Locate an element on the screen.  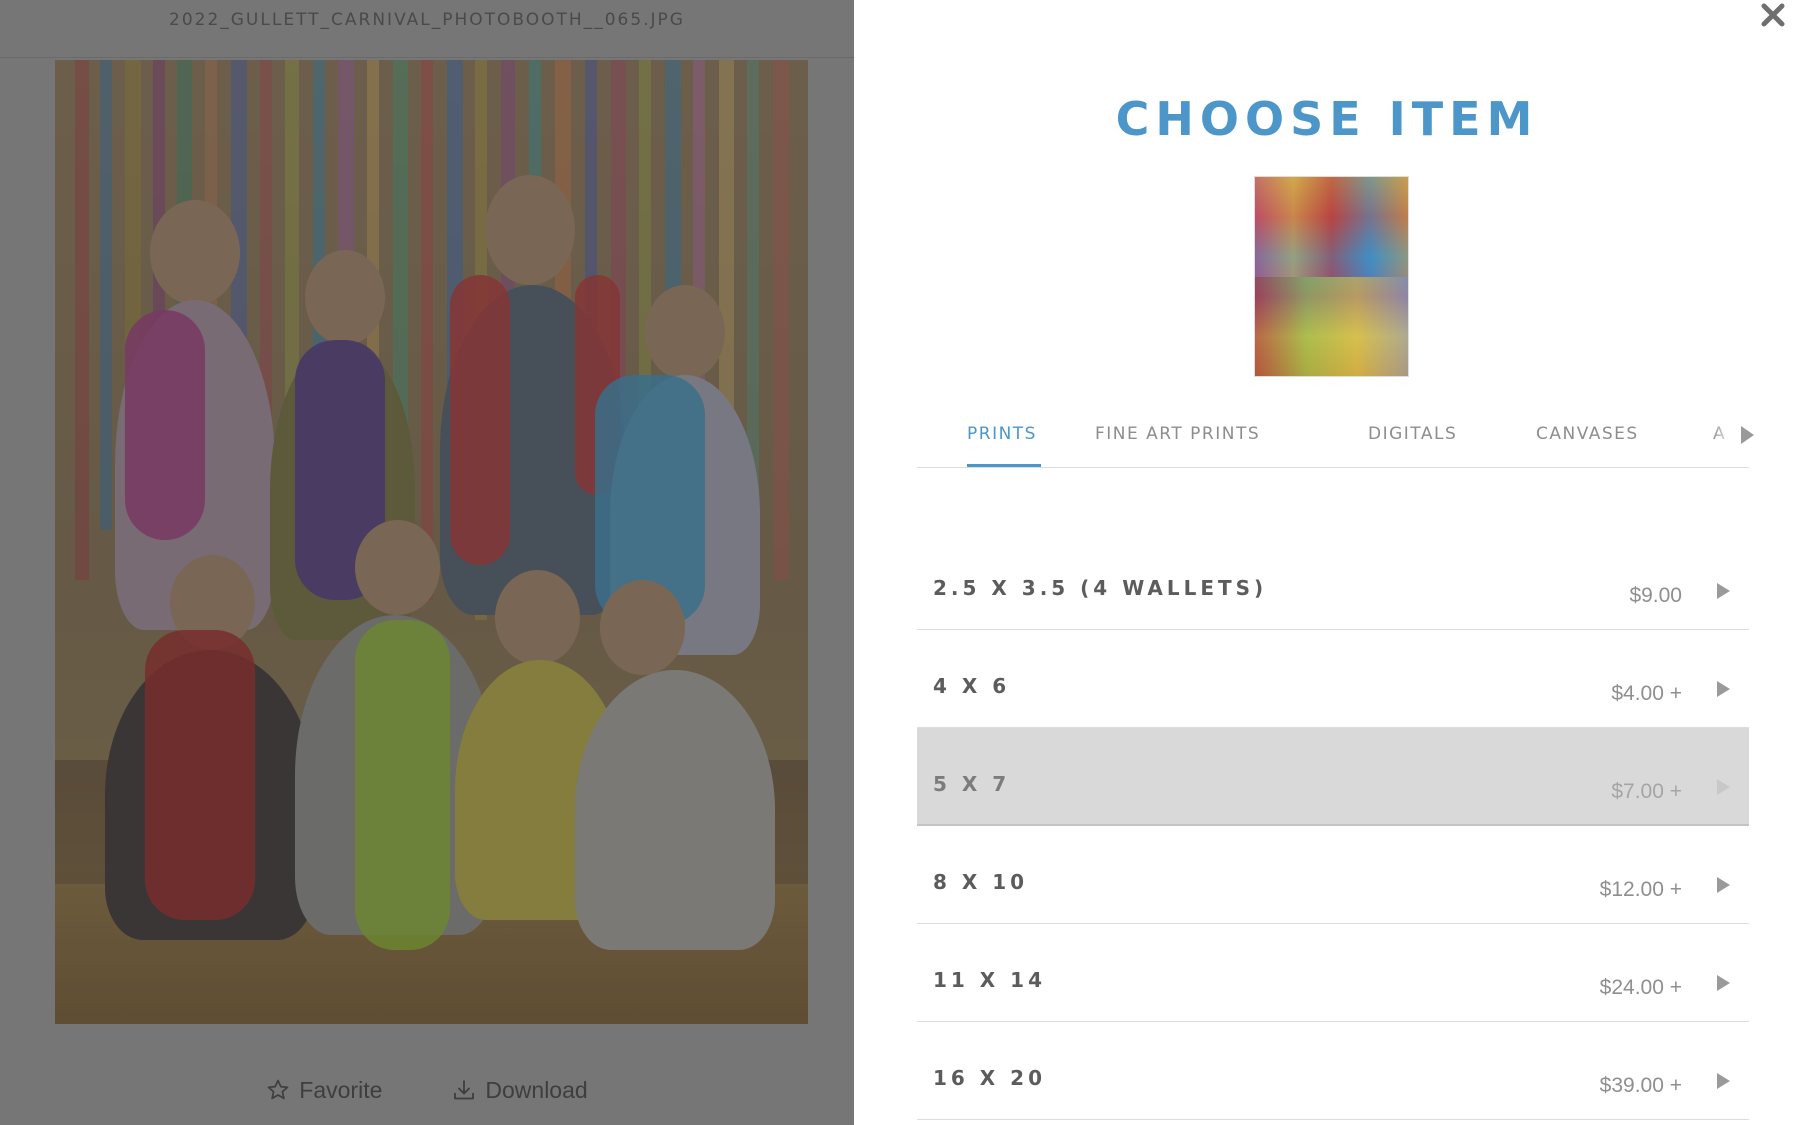
product-price: $39.00 + is located at coordinates (1640, 1085).